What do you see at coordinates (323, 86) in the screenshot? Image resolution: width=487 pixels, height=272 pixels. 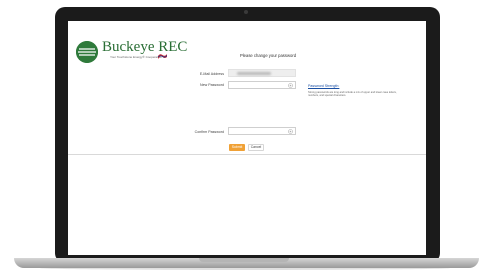 I see `password-strength-link: Password Strength:` at bounding box center [323, 86].